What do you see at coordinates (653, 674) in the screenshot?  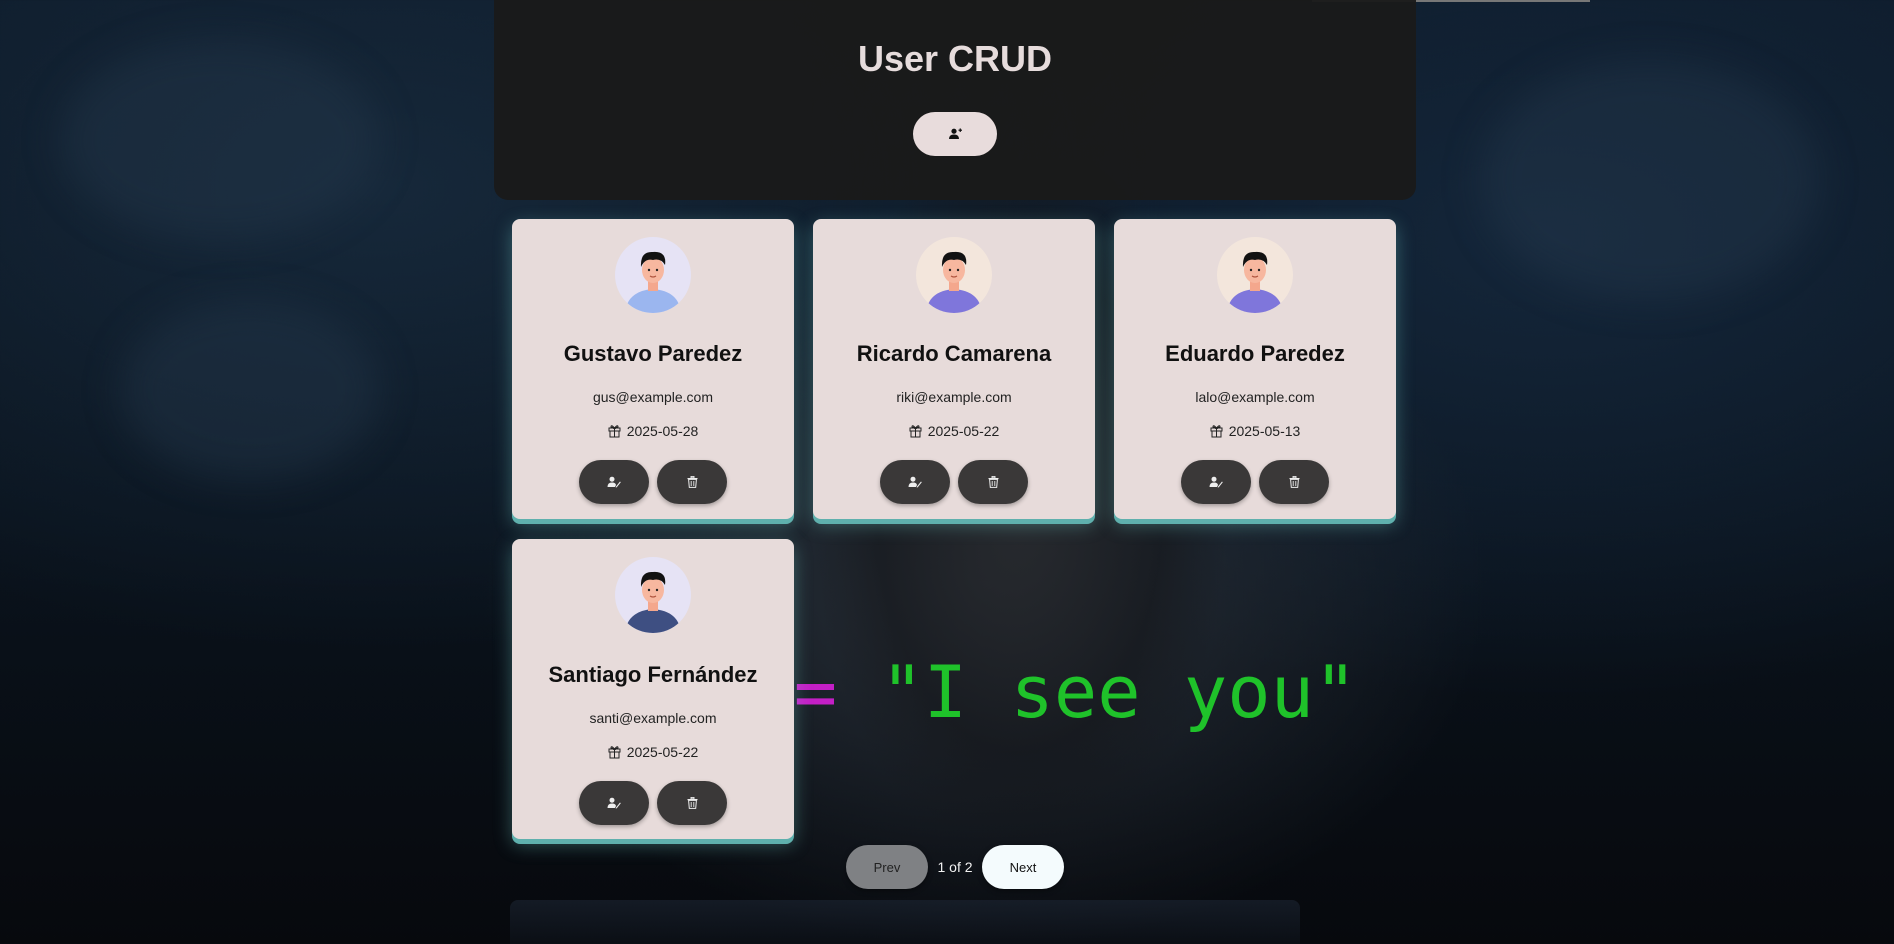 I see `user-name: Santiago Fernández` at bounding box center [653, 674].